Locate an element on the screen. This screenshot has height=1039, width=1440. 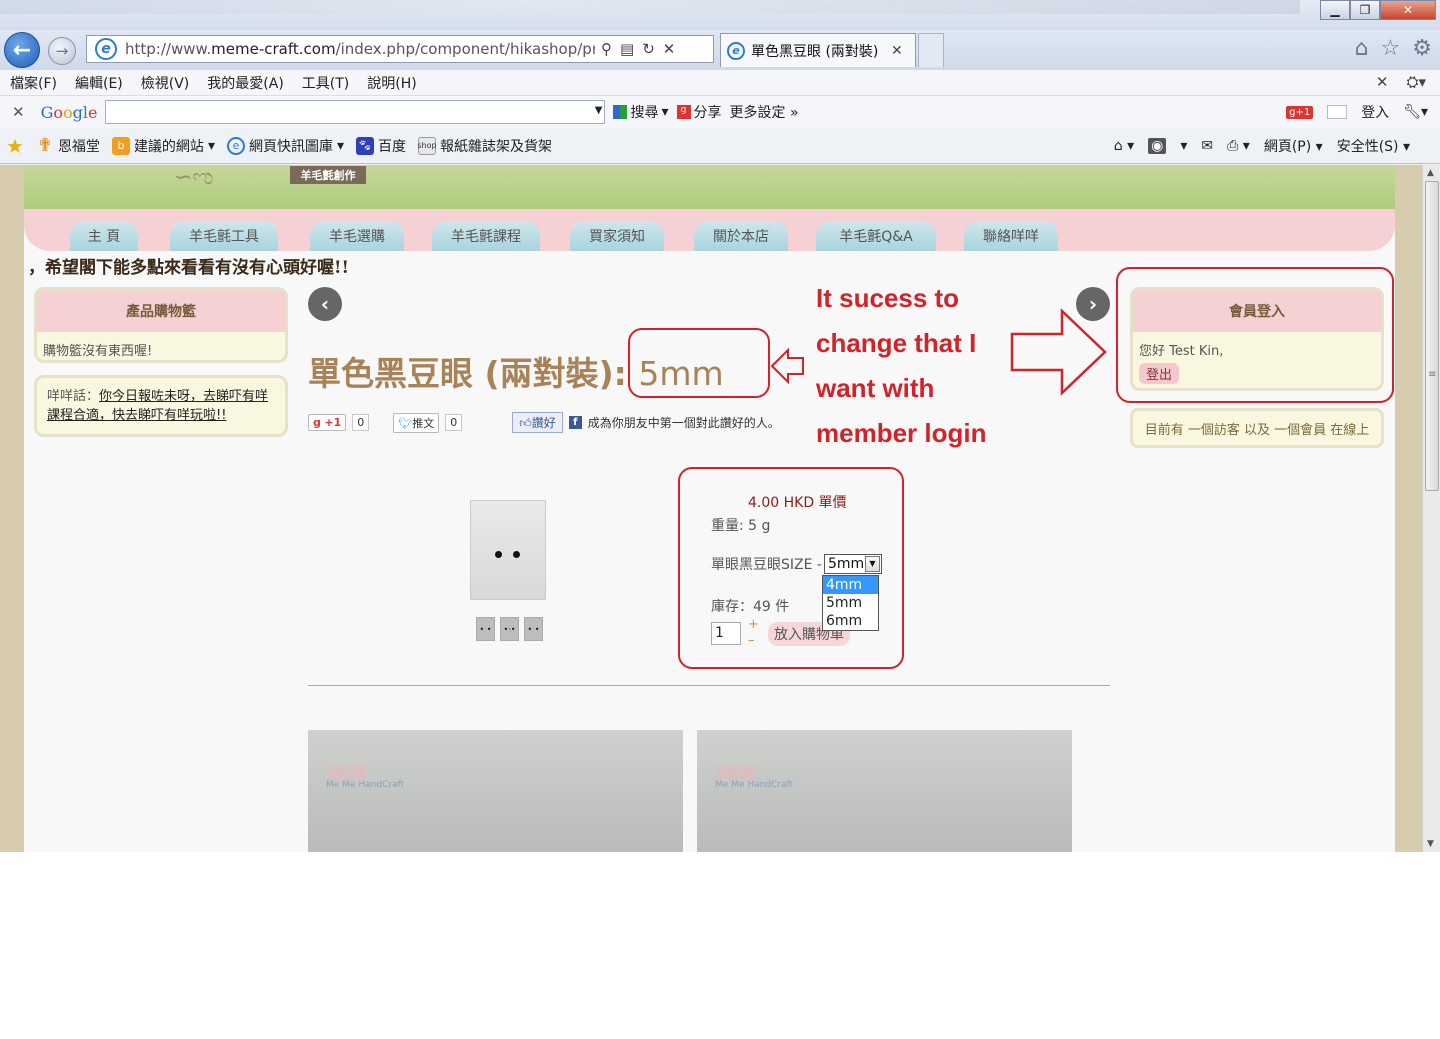
nav-courses: 羊毛氈課程 is located at coordinates (486, 236).